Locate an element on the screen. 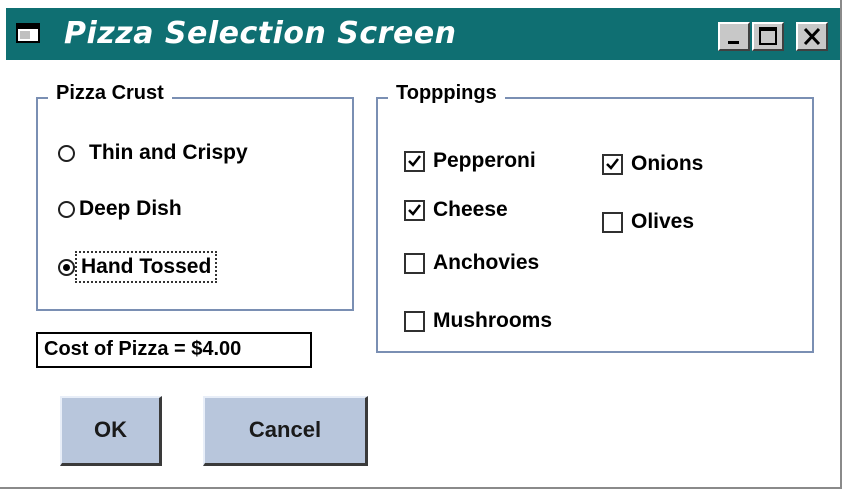  cancel-button: Cancel is located at coordinates (285, 431).